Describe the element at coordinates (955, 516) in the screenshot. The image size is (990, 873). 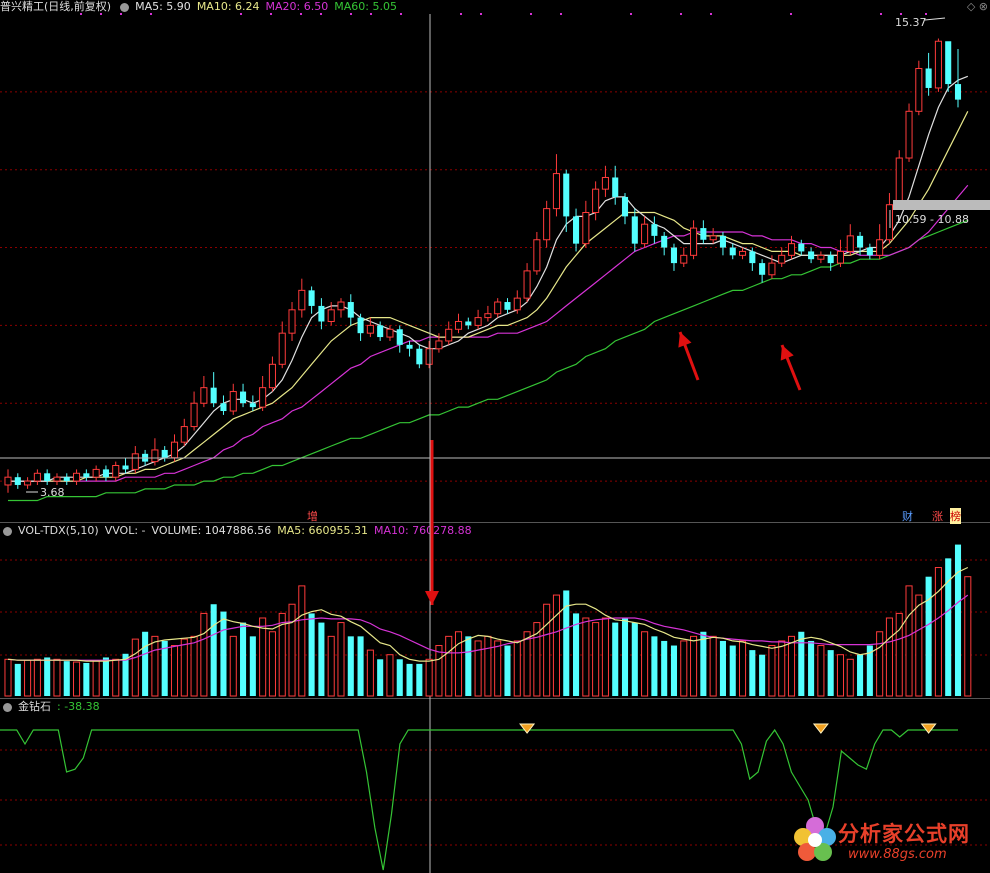
I see `event-tag: 榜` at that location.